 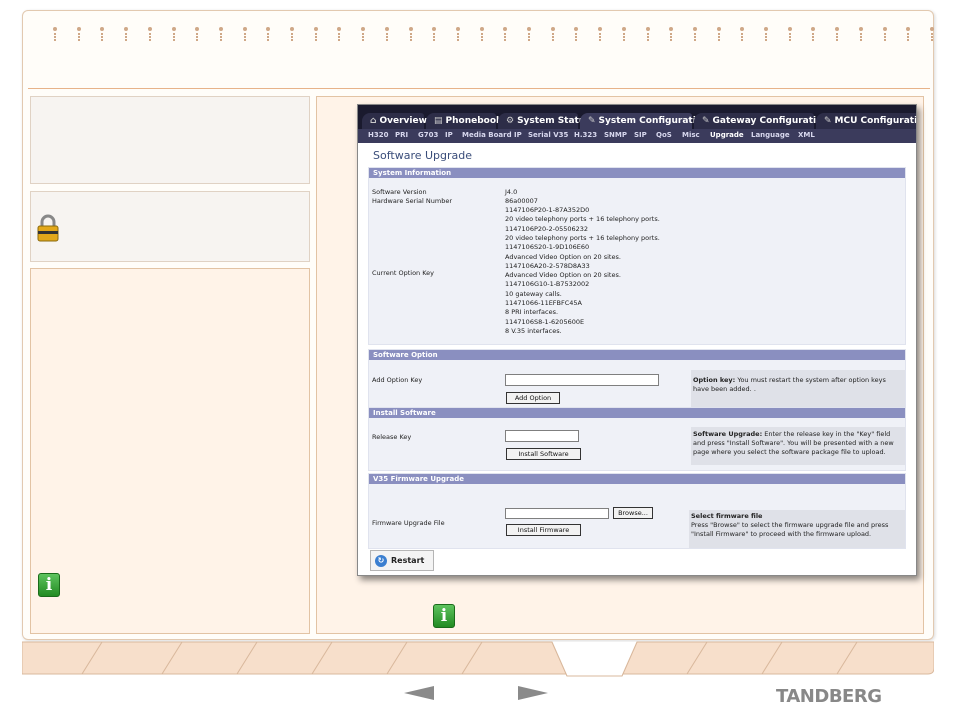 I want to click on tab-system-status: ⚙ System Status, so click(x=544, y=121).